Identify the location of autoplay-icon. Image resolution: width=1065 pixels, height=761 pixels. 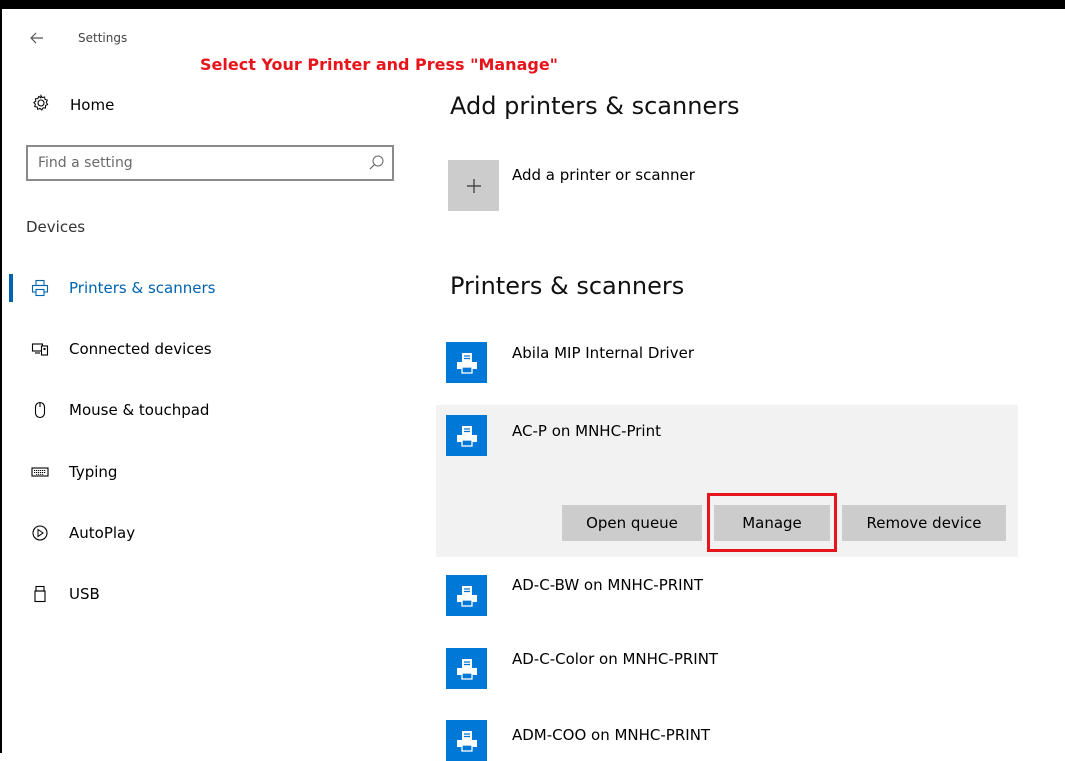
(40, 533).